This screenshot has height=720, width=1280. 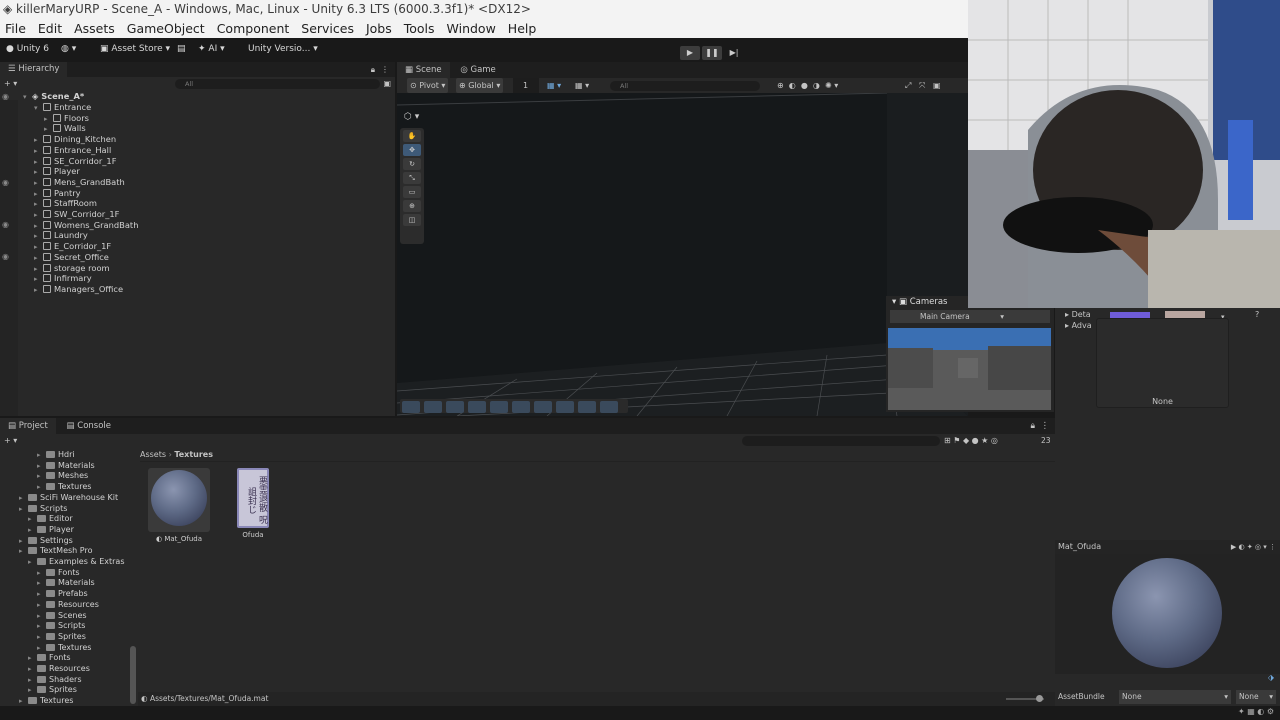 I want to click on asset-mat-ofuda: ◐ Mat_Ofuda, so click(x=179, y=505).